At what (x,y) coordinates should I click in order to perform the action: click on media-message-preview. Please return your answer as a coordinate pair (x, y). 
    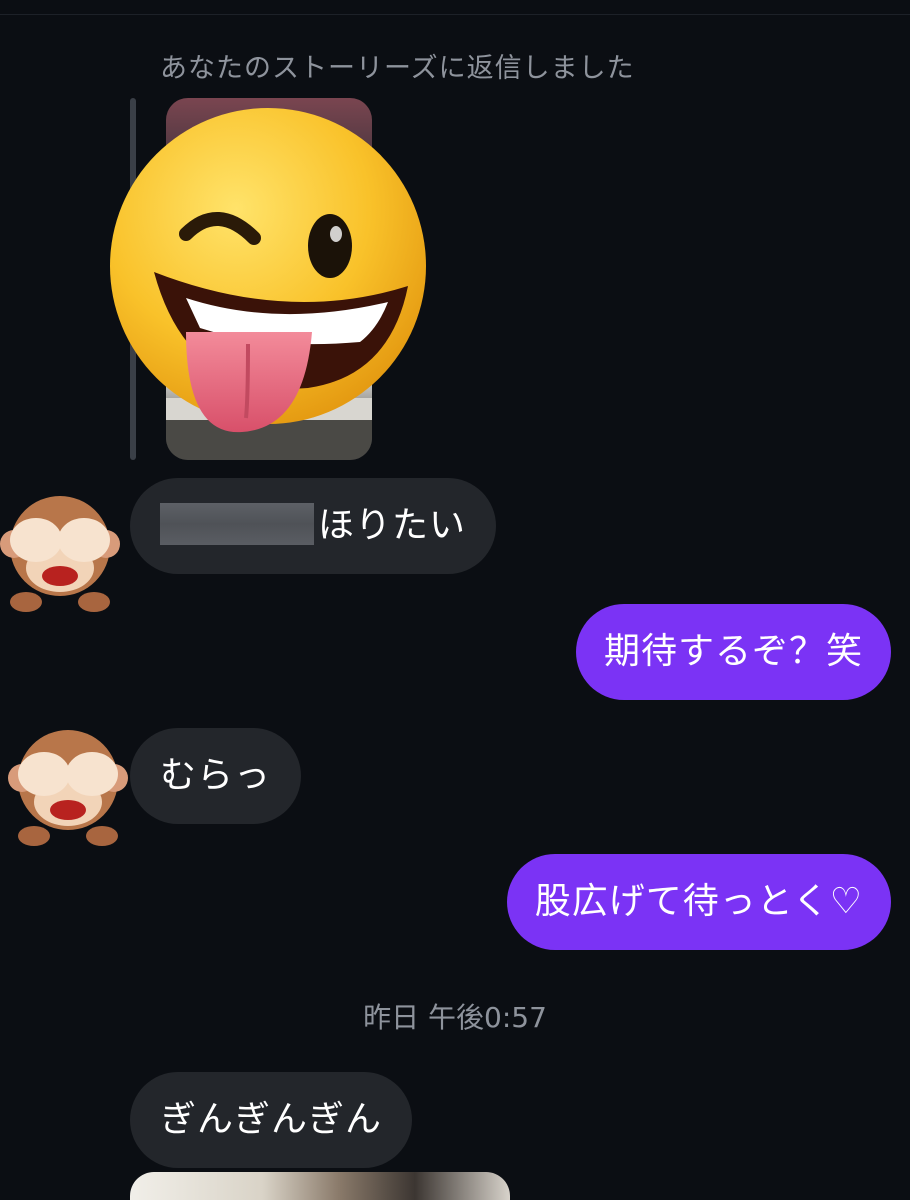
    Looking at the image, I should click on (320, 1186).